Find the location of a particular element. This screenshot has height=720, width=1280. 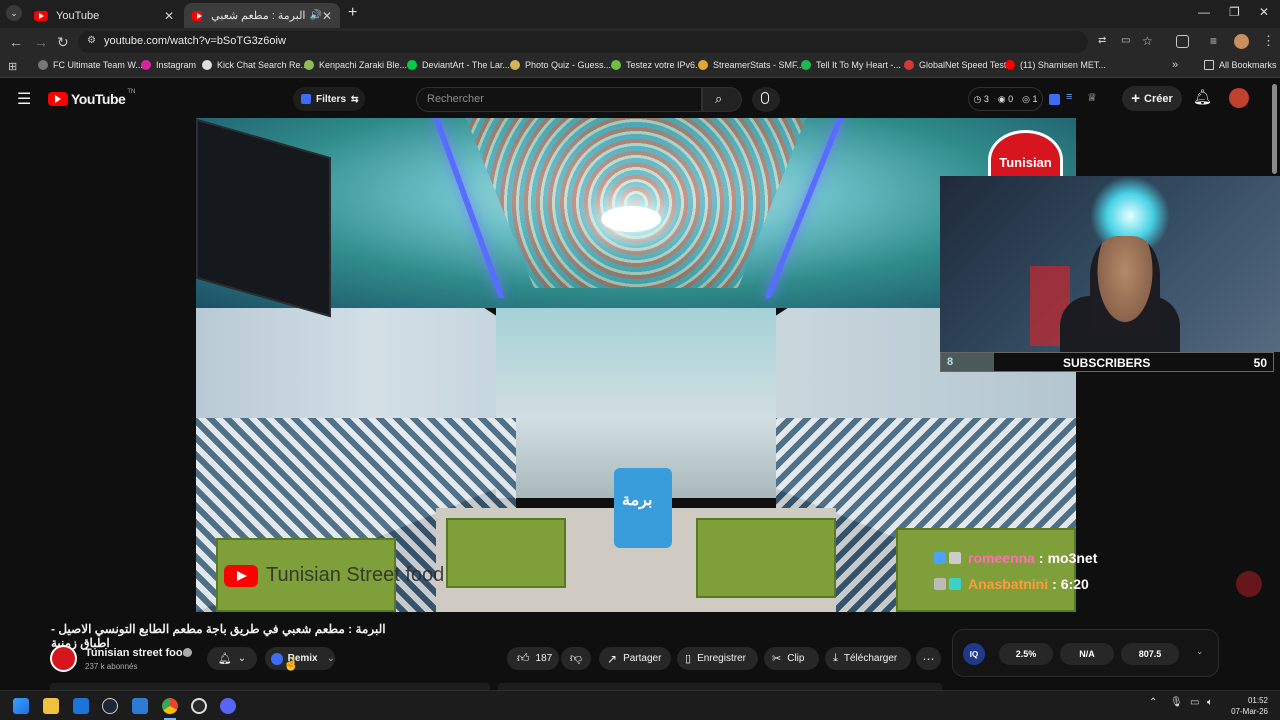

eye-counter: ◉ 0 is located at coordinates (1005, 98).